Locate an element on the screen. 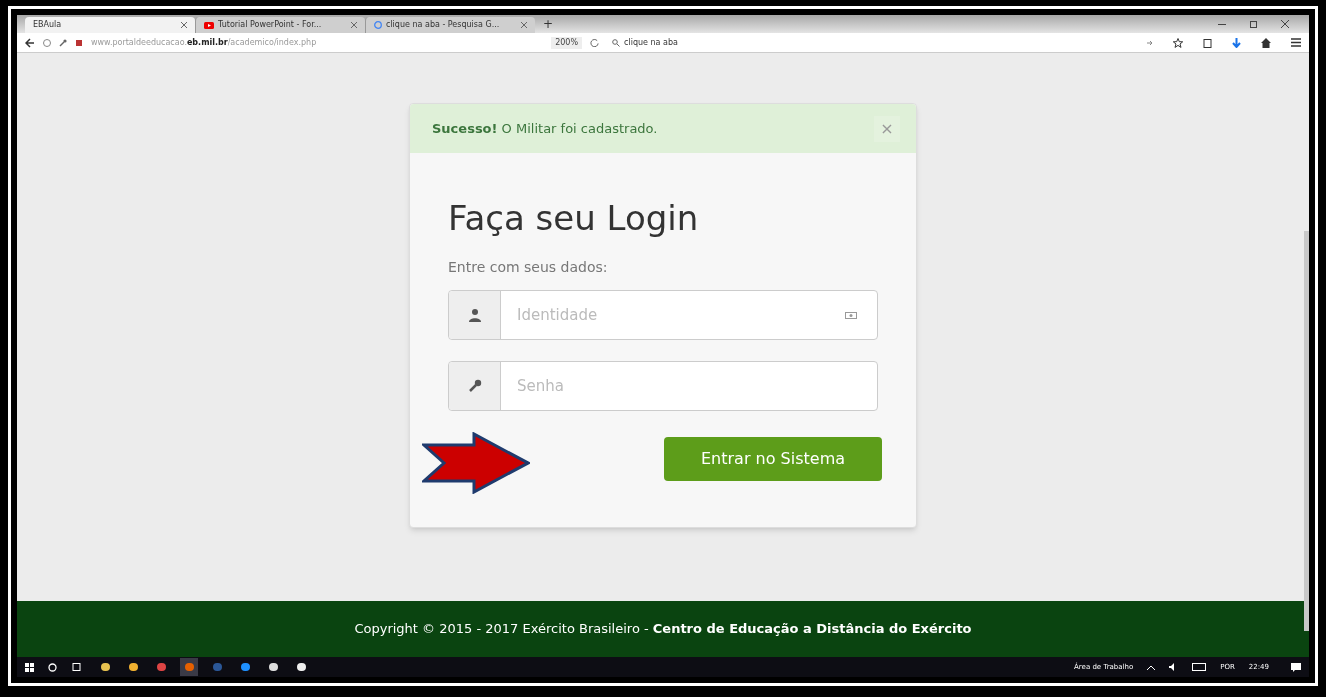  menu-icon is located at coordinates (1296, 42).